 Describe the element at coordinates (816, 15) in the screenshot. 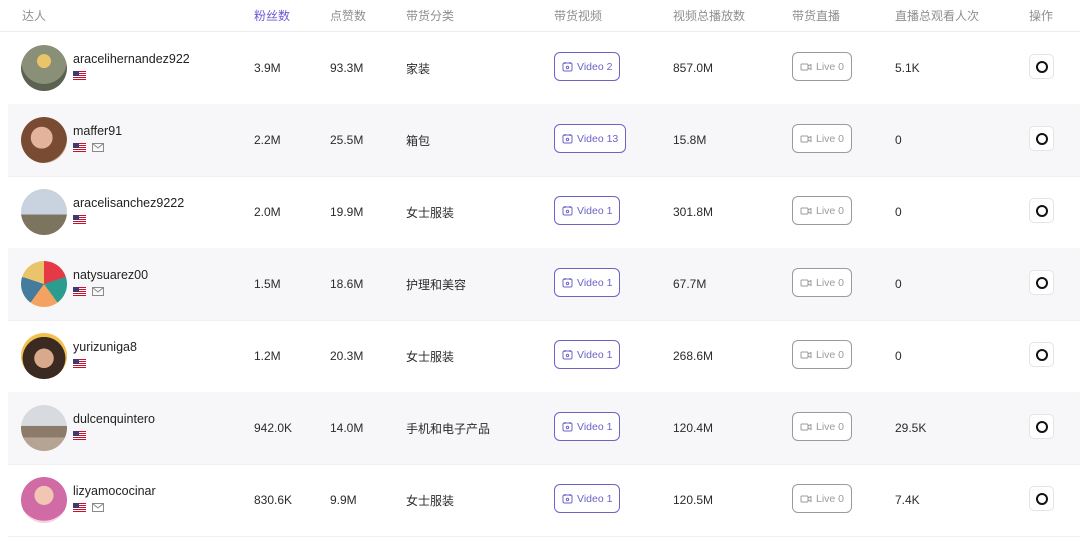

I see `header-live: 带货直播` at that location.